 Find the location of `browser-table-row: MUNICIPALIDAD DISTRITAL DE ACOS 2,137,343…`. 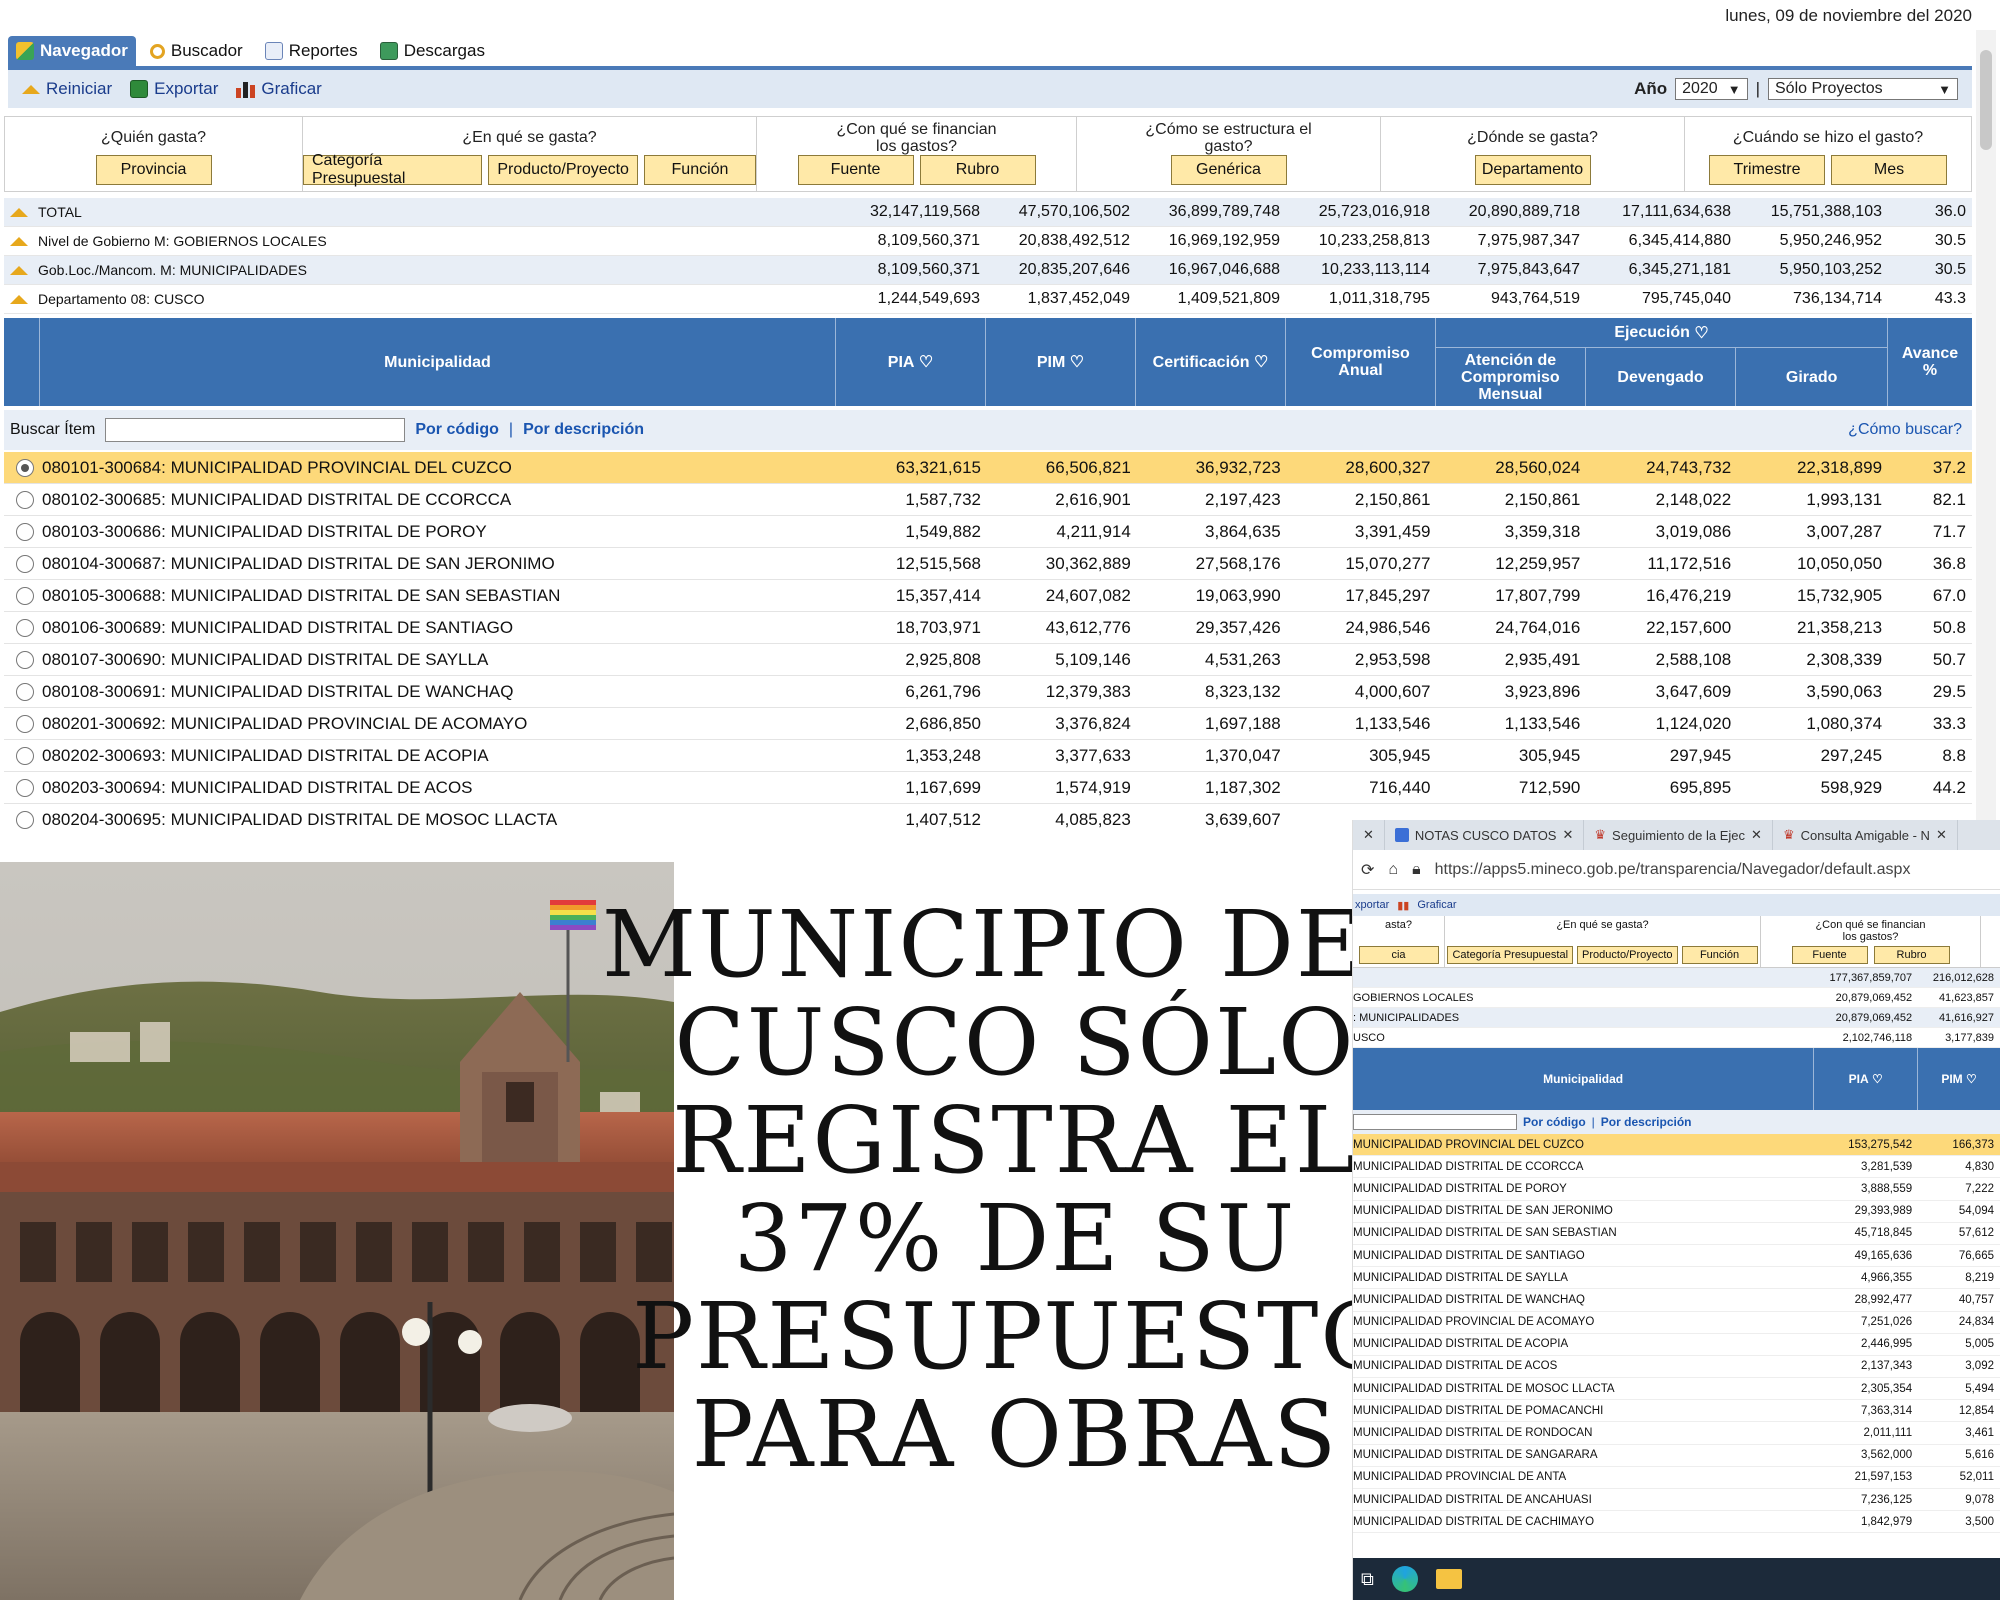

browser-table-row: MUNICIPALIDAD DISTRITAL DE ACOS 2,137,343… is located at coordinates (1676, 1367).